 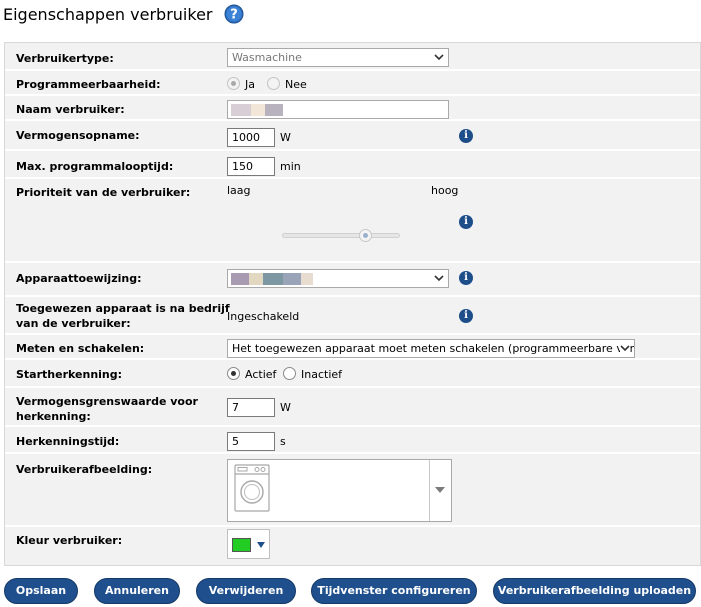 What do you see at coordinates (84, 469) in the screenshot?
I see `consumer-image-label: Verbruikerafbeelding:` at bounding box center [84, 469].